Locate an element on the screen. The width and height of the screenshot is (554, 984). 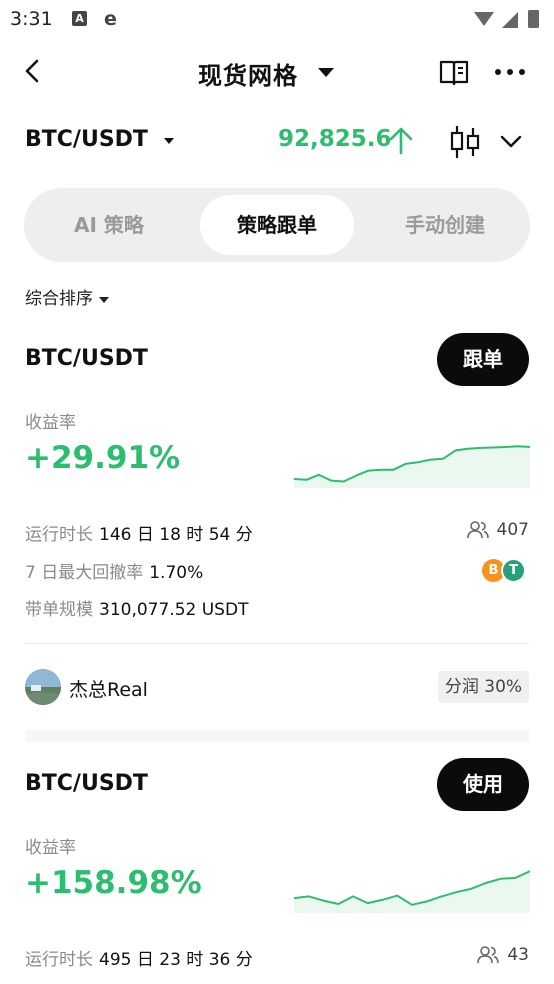
divider is located at coordinates (277, 643).